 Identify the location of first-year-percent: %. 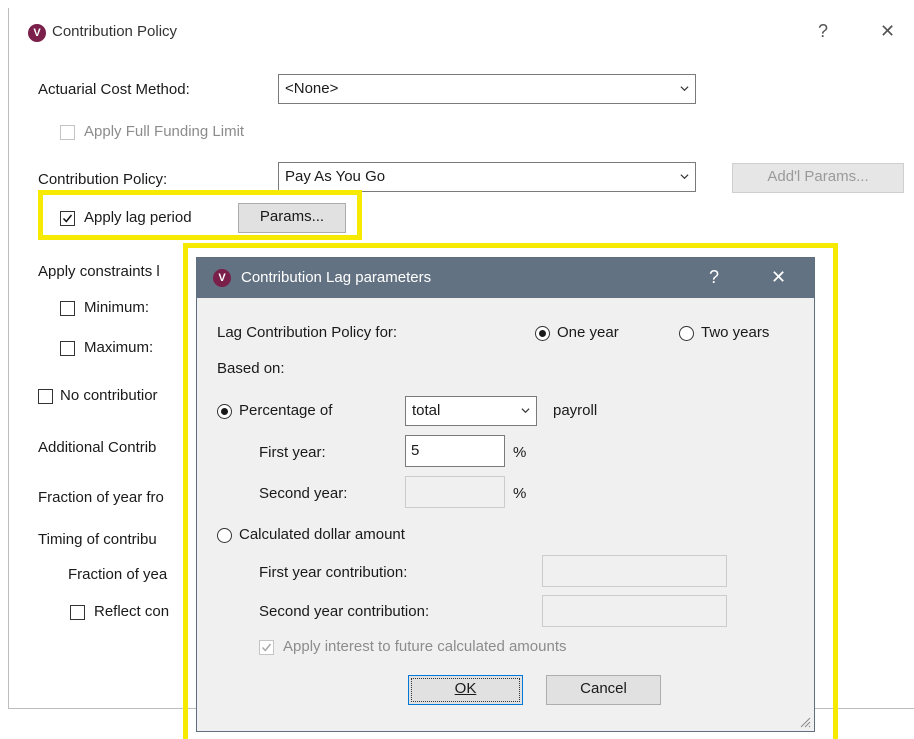
(520, 452).